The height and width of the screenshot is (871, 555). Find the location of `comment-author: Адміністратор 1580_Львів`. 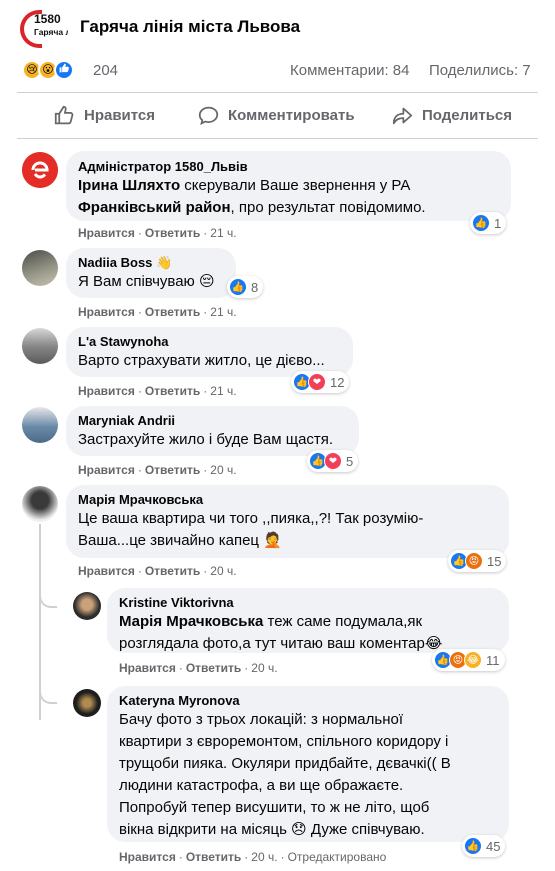

comment-author: Адміністратор 1580_Львів is located at coordinates (288, 167).